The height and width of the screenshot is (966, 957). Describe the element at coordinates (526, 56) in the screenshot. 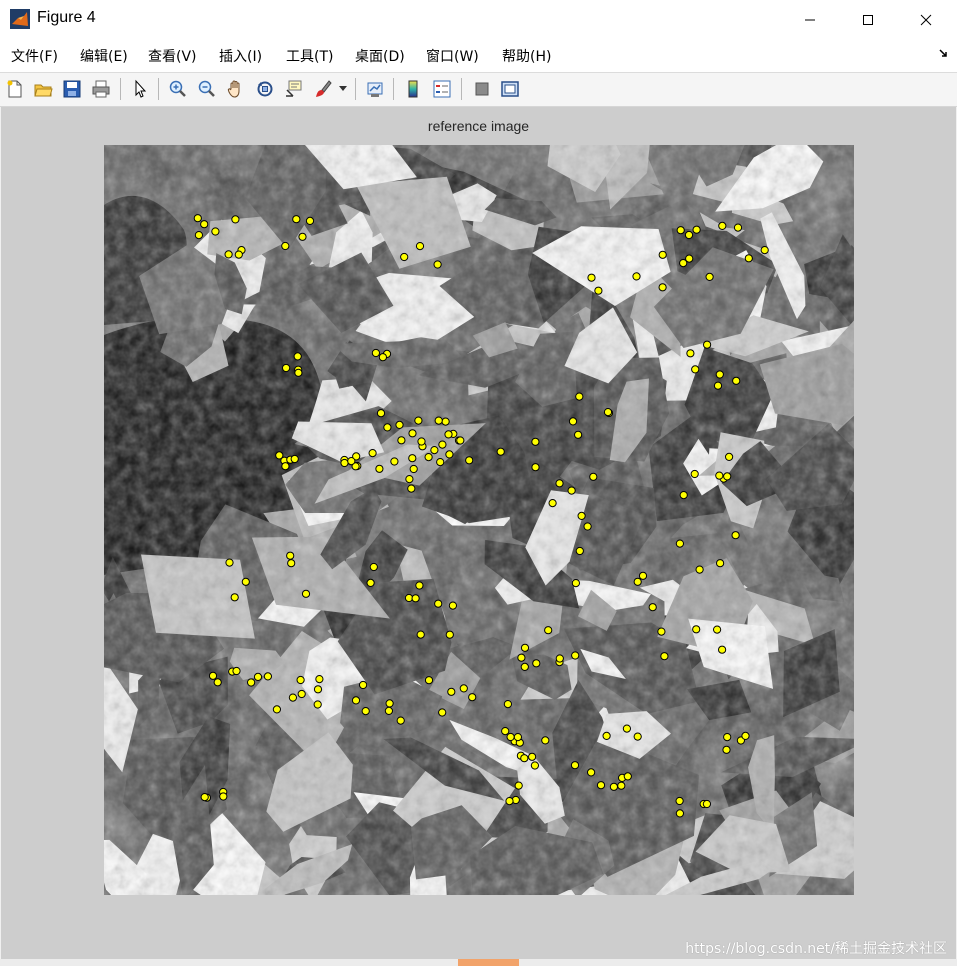

I see `menu-help: 帮助(H)` at that location.